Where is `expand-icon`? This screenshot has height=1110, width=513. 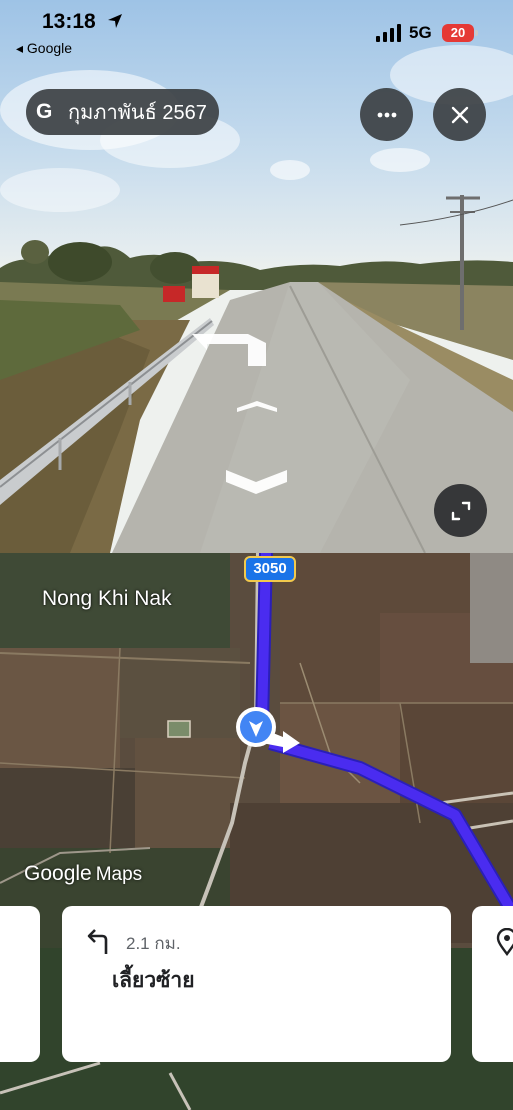
expand-icon is located at coordinates (460, 510).